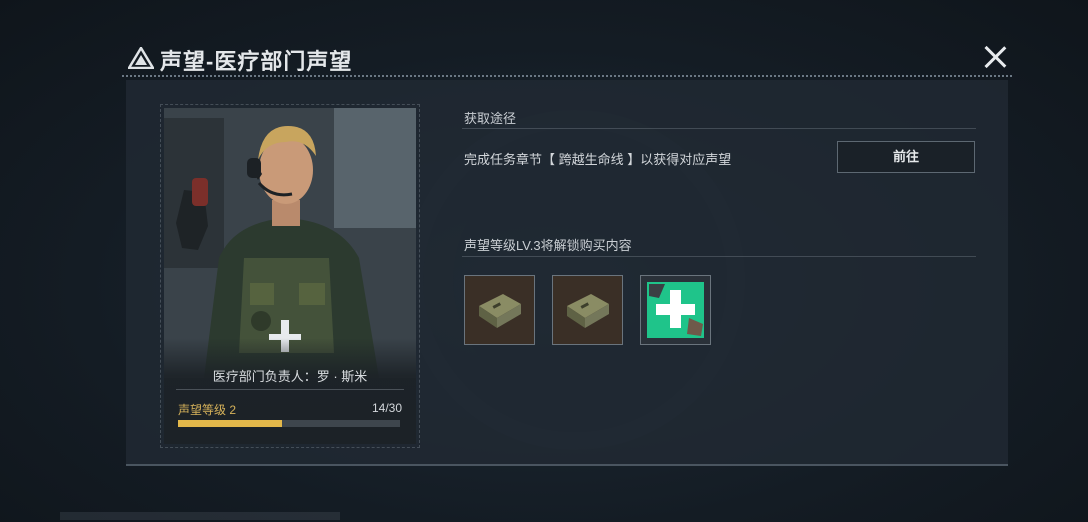  I want to click on medkit-cross-icon, so click(675, 310).